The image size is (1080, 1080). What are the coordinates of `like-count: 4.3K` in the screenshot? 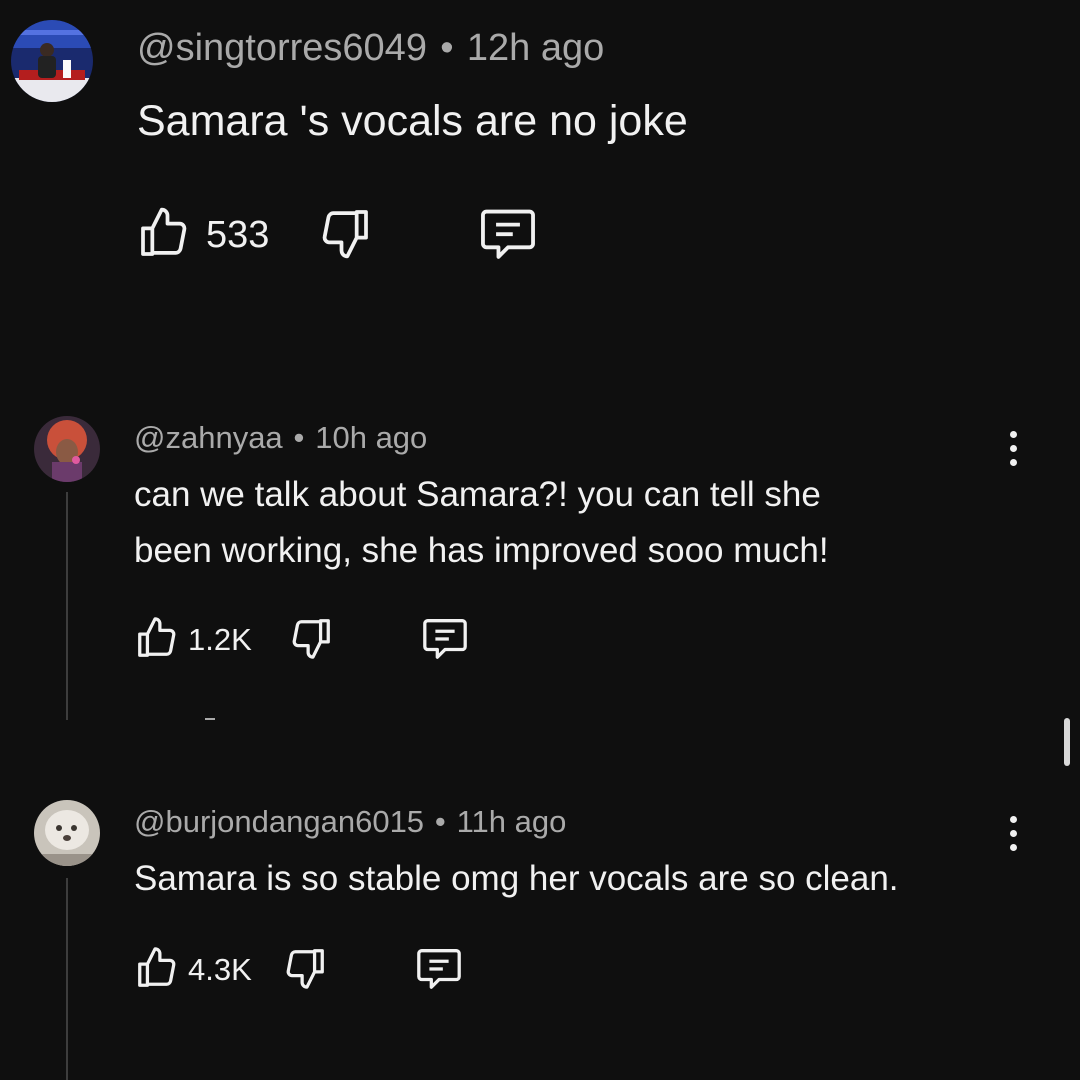 It's located at (220, 969).